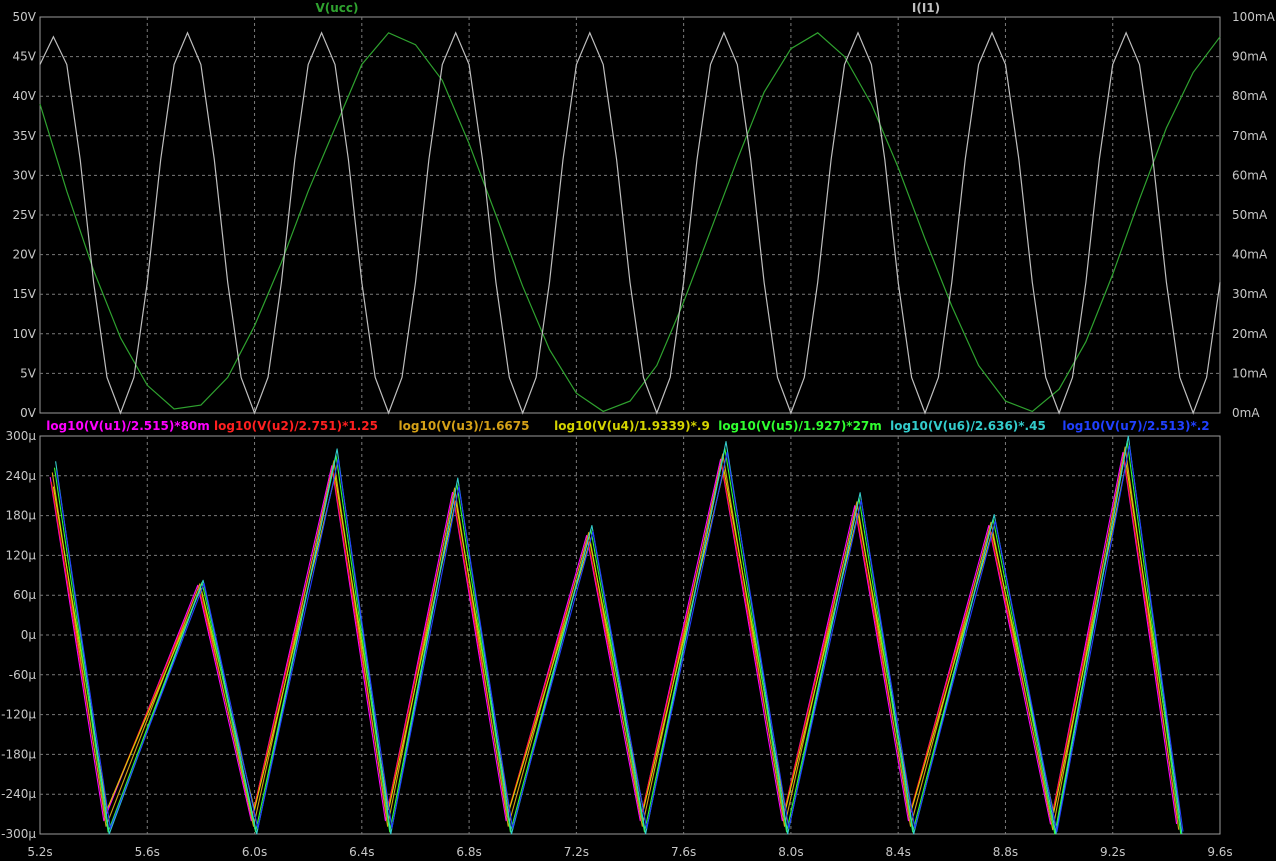 Image resolution: width=1276 pixels, height=861 pixels. Describe the element at coordinates (28, 413) in the screenshot. I see `top-left-tick-label: 0V` at that location.